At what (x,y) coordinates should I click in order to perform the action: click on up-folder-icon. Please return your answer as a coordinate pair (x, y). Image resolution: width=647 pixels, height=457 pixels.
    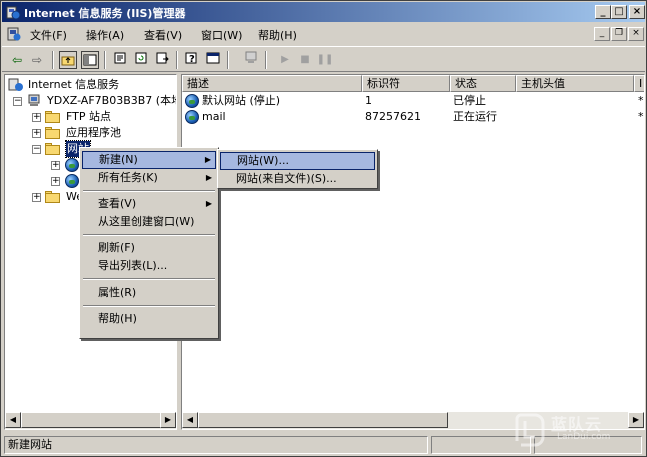
    Looking at the image, I should click on (68, 60).